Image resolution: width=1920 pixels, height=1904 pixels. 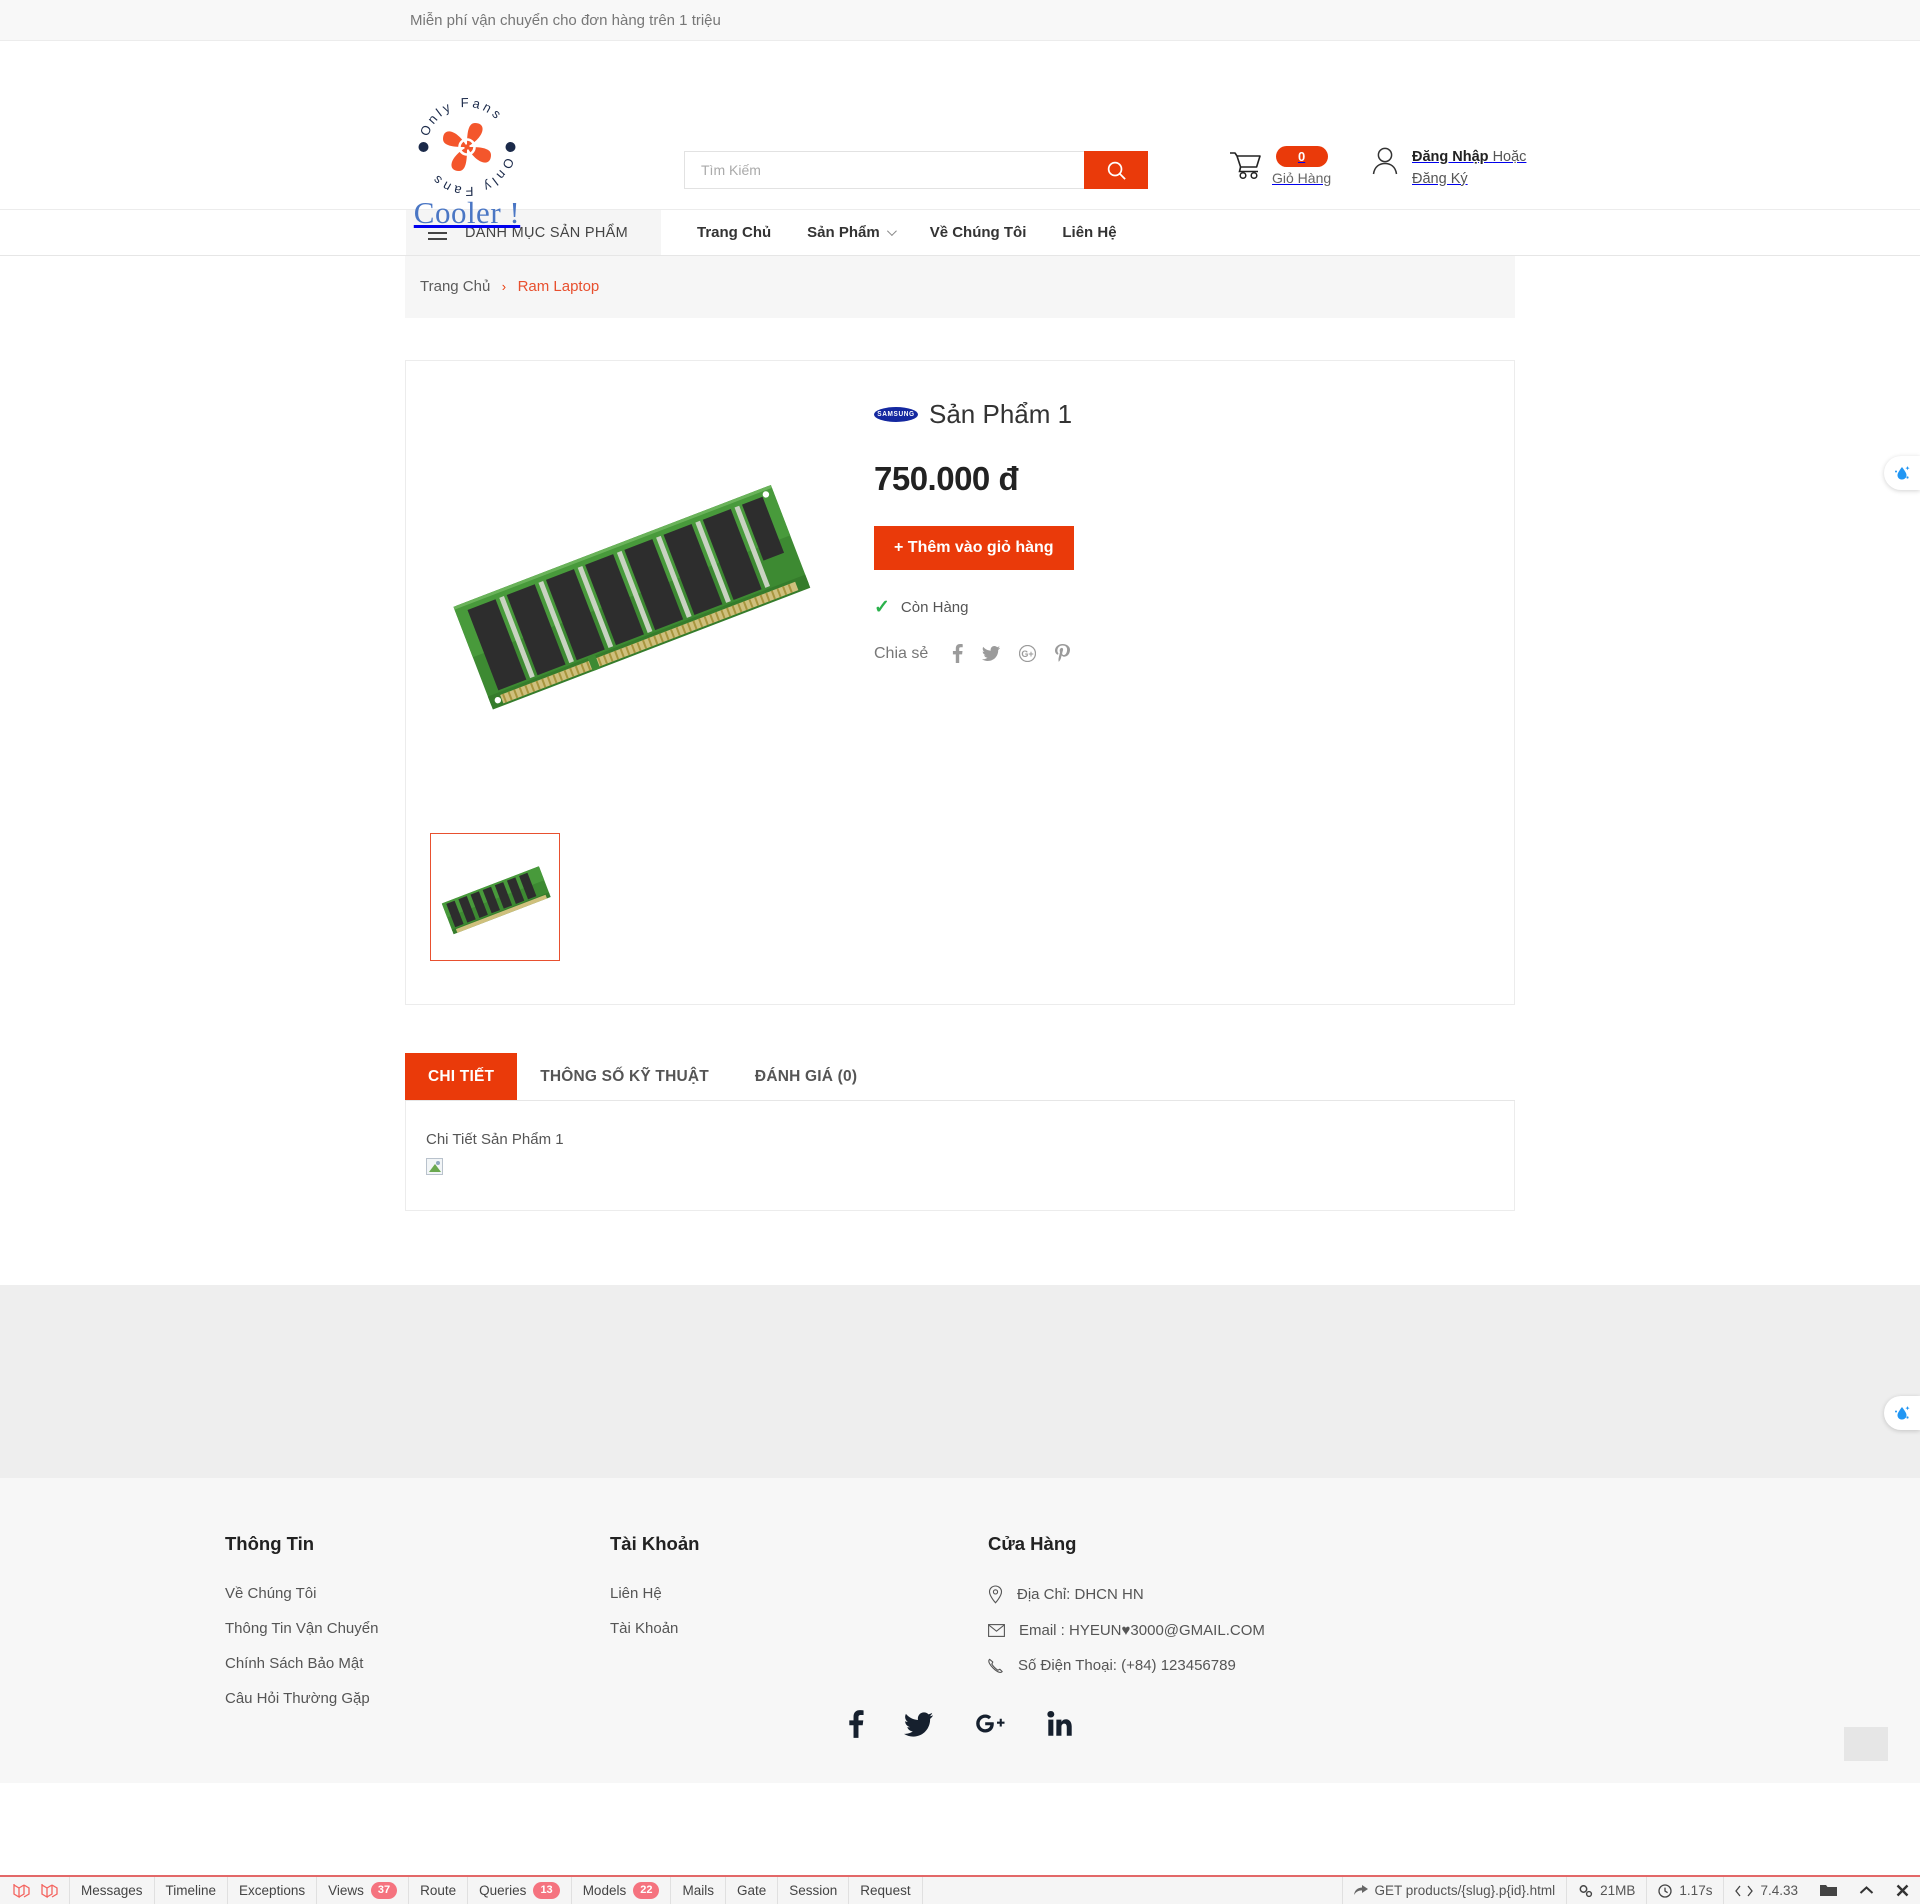 I want to click on code-icon, so click(x=1744, y=1890).